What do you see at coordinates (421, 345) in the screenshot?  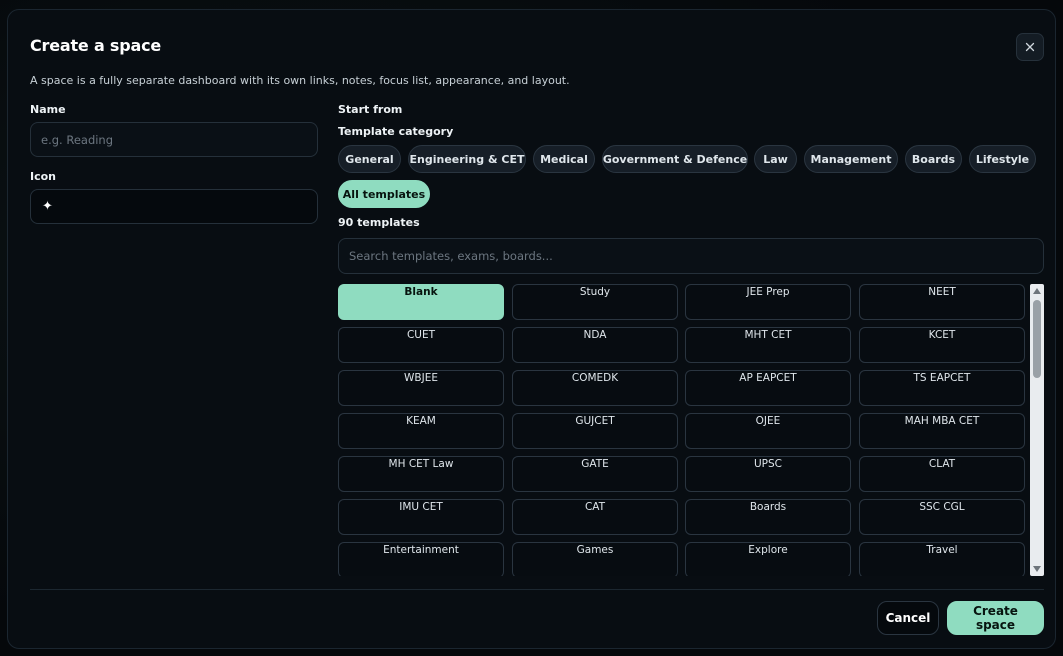 I see `template-tile-cuet: CUET` at bounding box center [421, 345].